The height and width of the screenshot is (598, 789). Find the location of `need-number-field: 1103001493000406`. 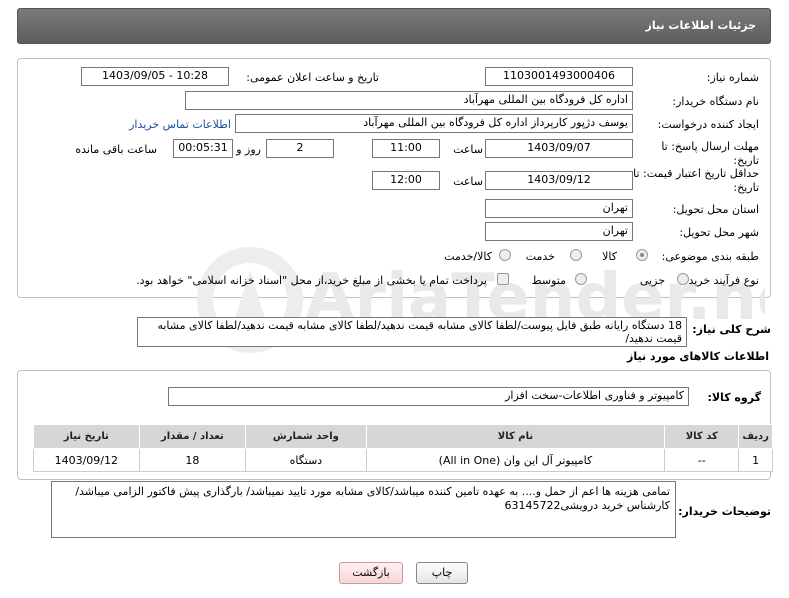

need-number-field: 1103001493000406 is located at coordinates (559, 76).